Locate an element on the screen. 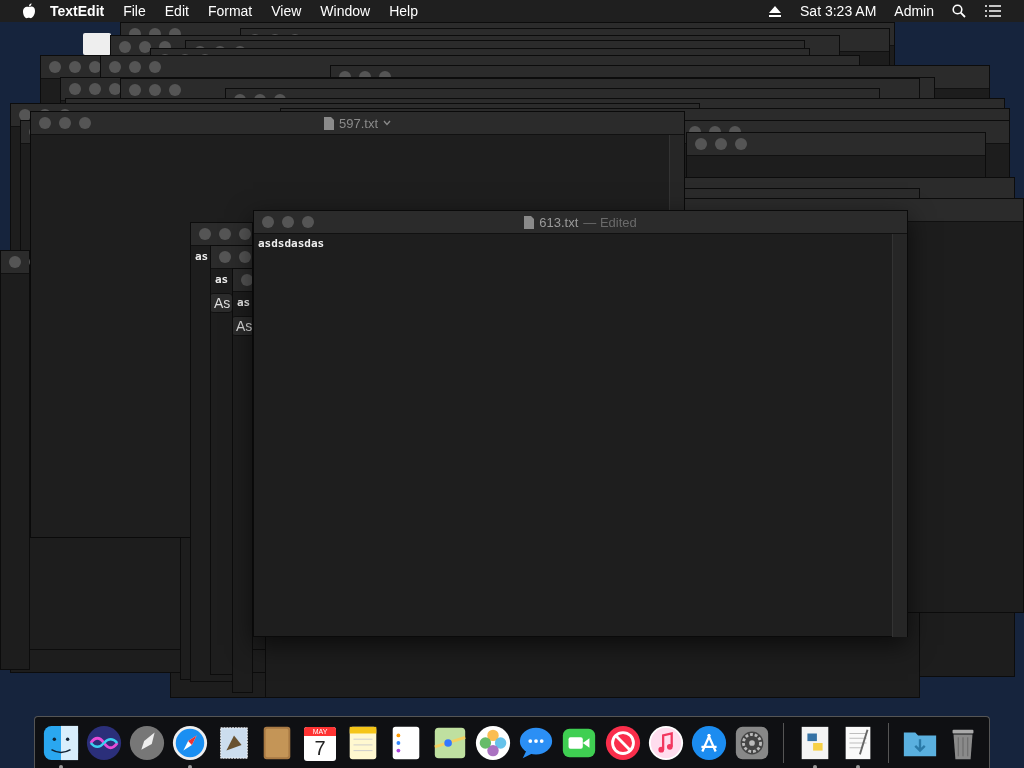  menu-item: Help is located at coordinates (403, 11).